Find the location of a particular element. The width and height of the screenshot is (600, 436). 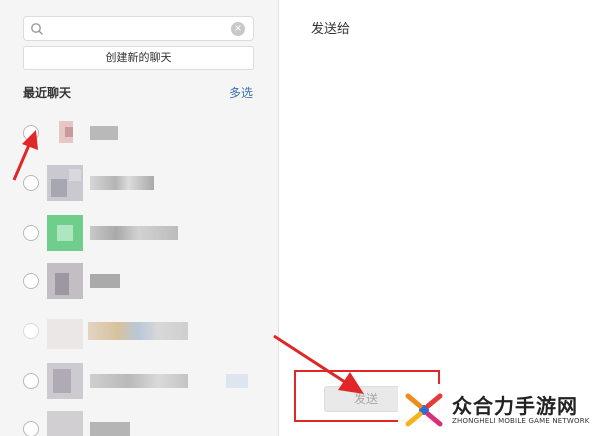

recent-chats-title: 最近聊天 is located at coordinates (47, 93).